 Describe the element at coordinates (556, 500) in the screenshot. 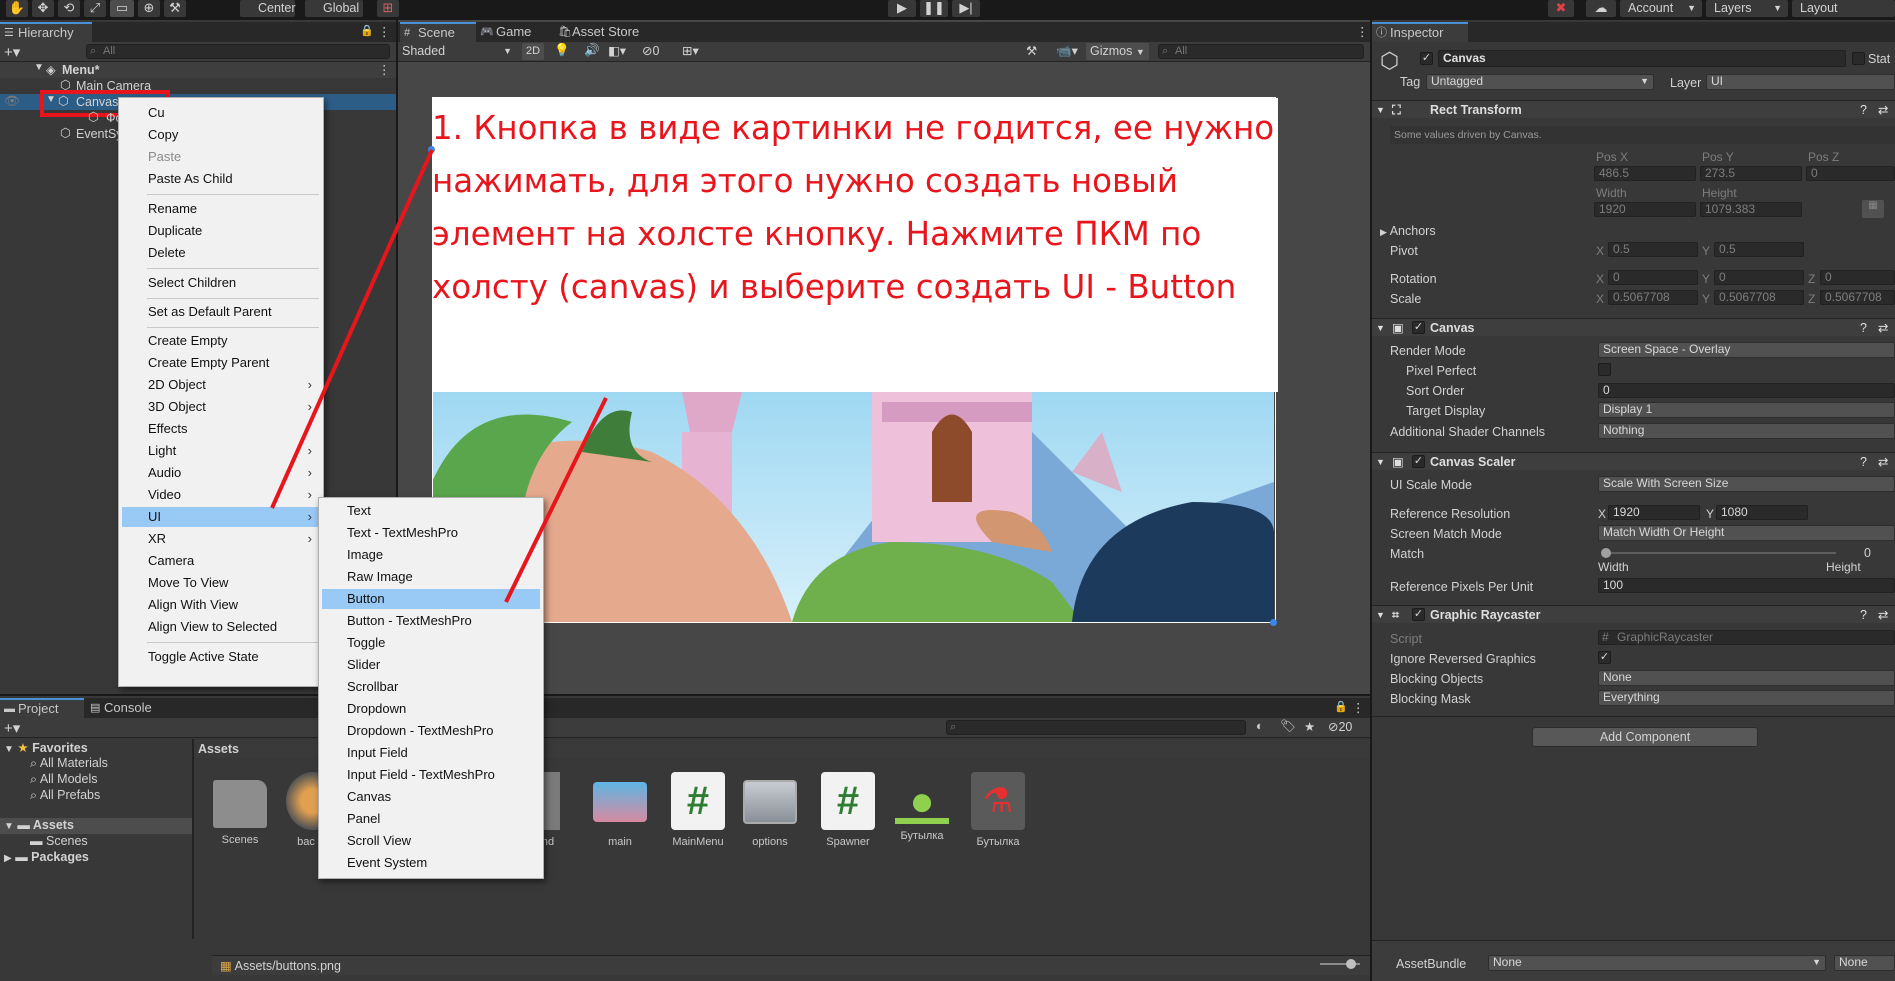

I see `annotation-arrow-button` at that location.